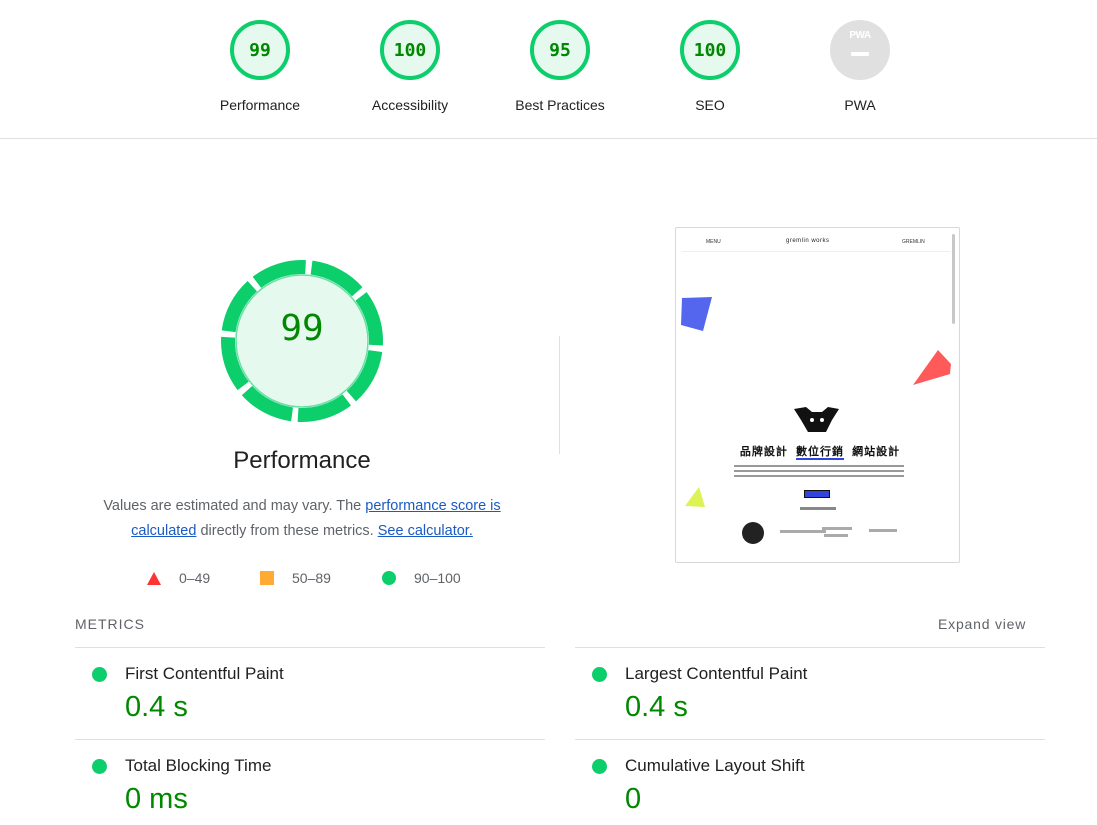 Image resolution: width=1097 pixels, height=825 pixels. I want to click on expand-view-toggle: Expand view, so click(982, 624).